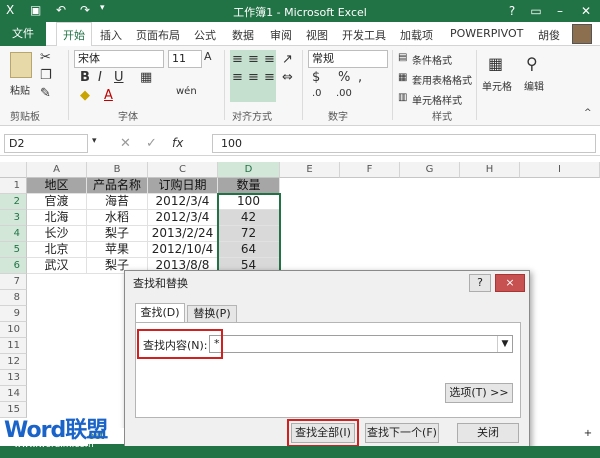 The image size is (600, 458). Describe the element at coordinates (108, 95) in the screenshot. I see `font-color-icon: A` at that location.